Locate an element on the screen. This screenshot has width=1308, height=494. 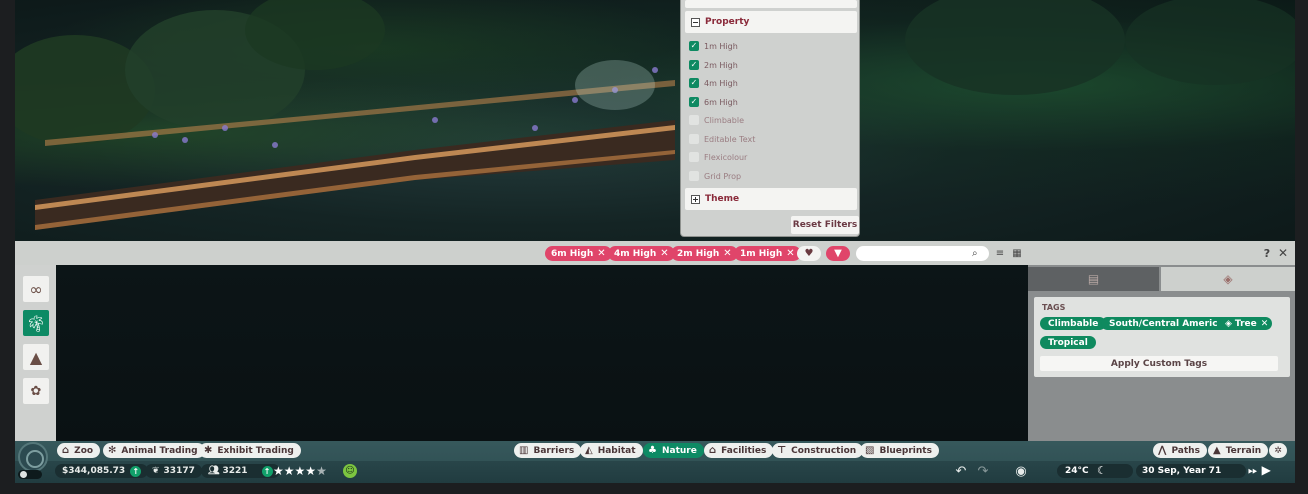
chip-label: 1m High is located at coordinates (761, 253).